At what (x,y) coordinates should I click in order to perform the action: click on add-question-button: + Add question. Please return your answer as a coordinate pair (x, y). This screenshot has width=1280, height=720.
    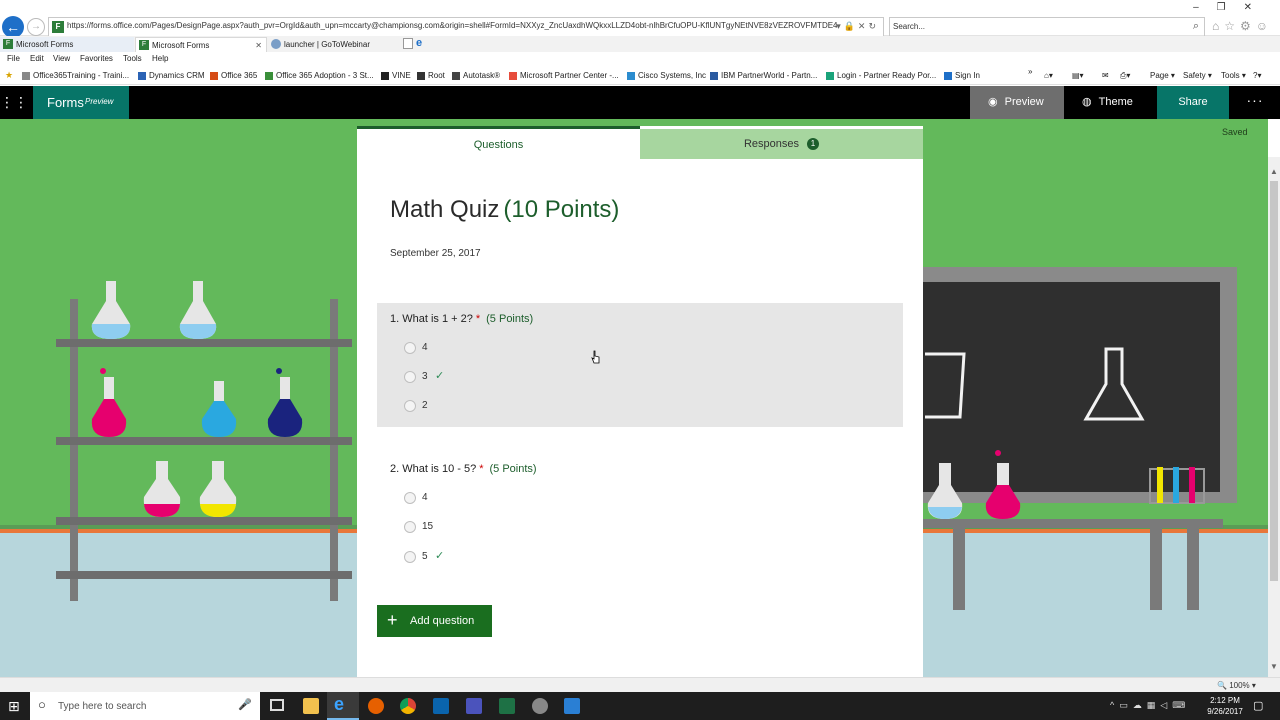
    Looking at the image, I should click on (434, 621).